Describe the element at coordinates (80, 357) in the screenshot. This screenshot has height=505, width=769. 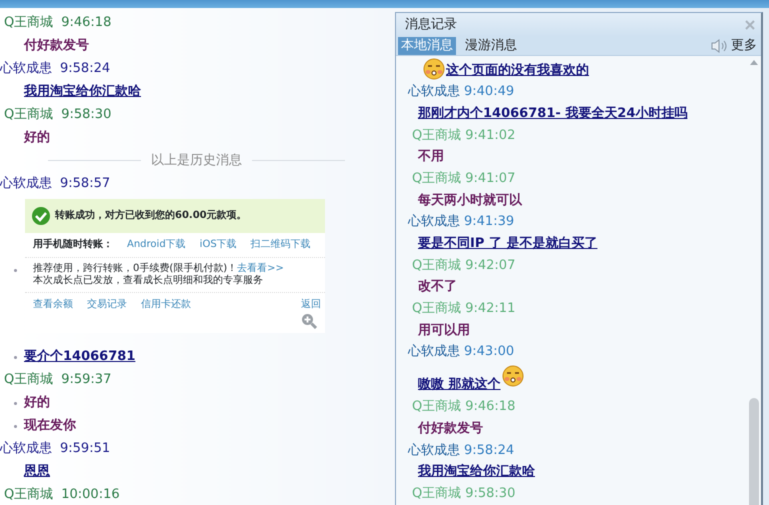
I see `message-text: 要介个14066781` at that location.